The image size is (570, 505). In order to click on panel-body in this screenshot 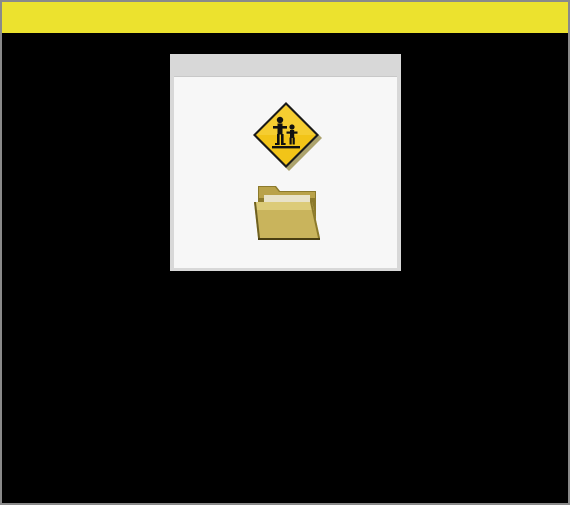, I will do `click(285, 172)`.